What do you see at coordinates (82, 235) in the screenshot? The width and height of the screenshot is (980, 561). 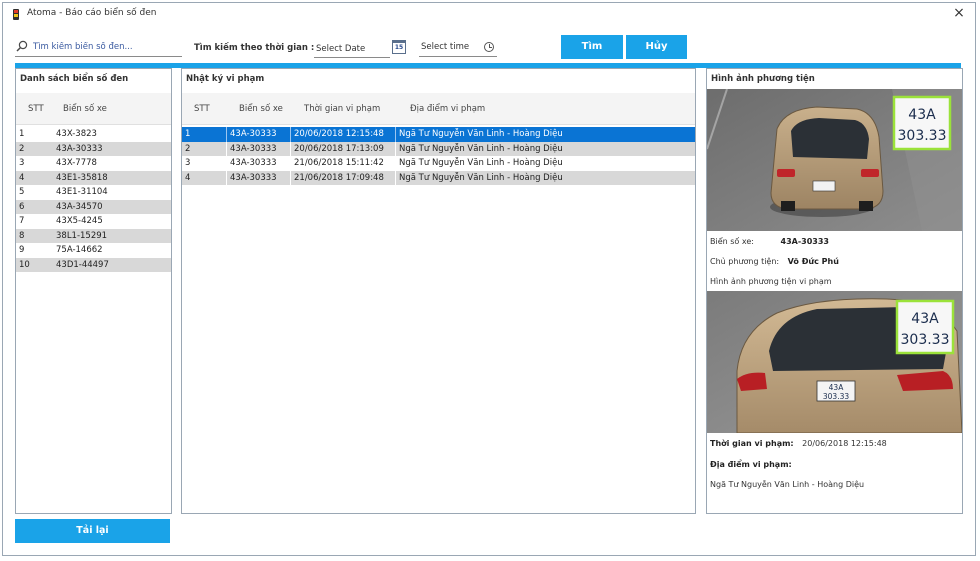 I see `row-plate: 38L1-15291` at bounding box center [82, 235].